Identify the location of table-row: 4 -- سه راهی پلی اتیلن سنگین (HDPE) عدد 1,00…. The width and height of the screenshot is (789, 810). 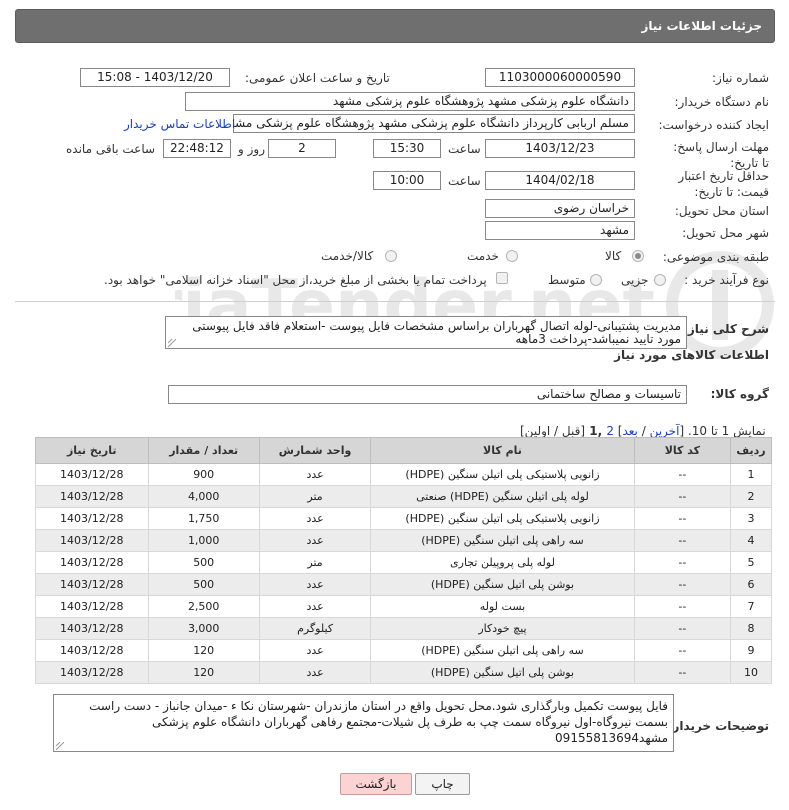
(403, 540).